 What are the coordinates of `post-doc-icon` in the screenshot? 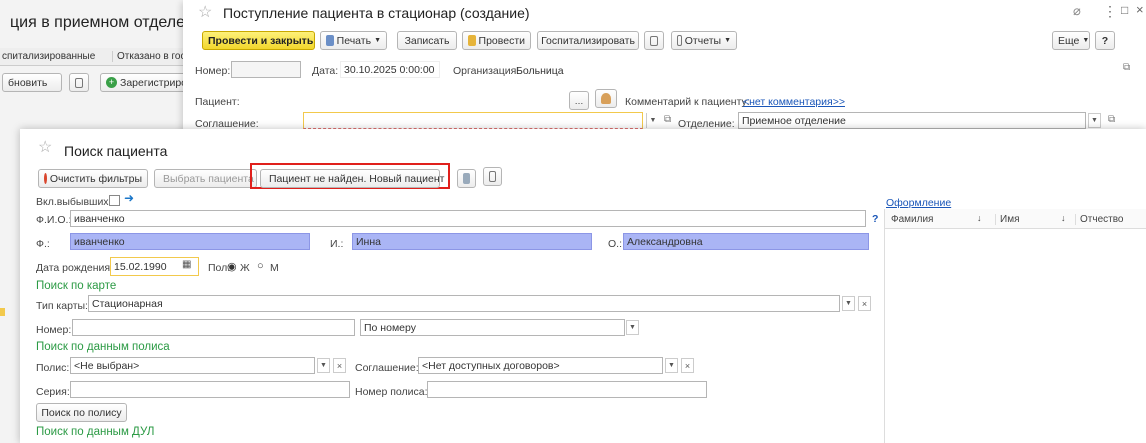 It's located at (472, 40).